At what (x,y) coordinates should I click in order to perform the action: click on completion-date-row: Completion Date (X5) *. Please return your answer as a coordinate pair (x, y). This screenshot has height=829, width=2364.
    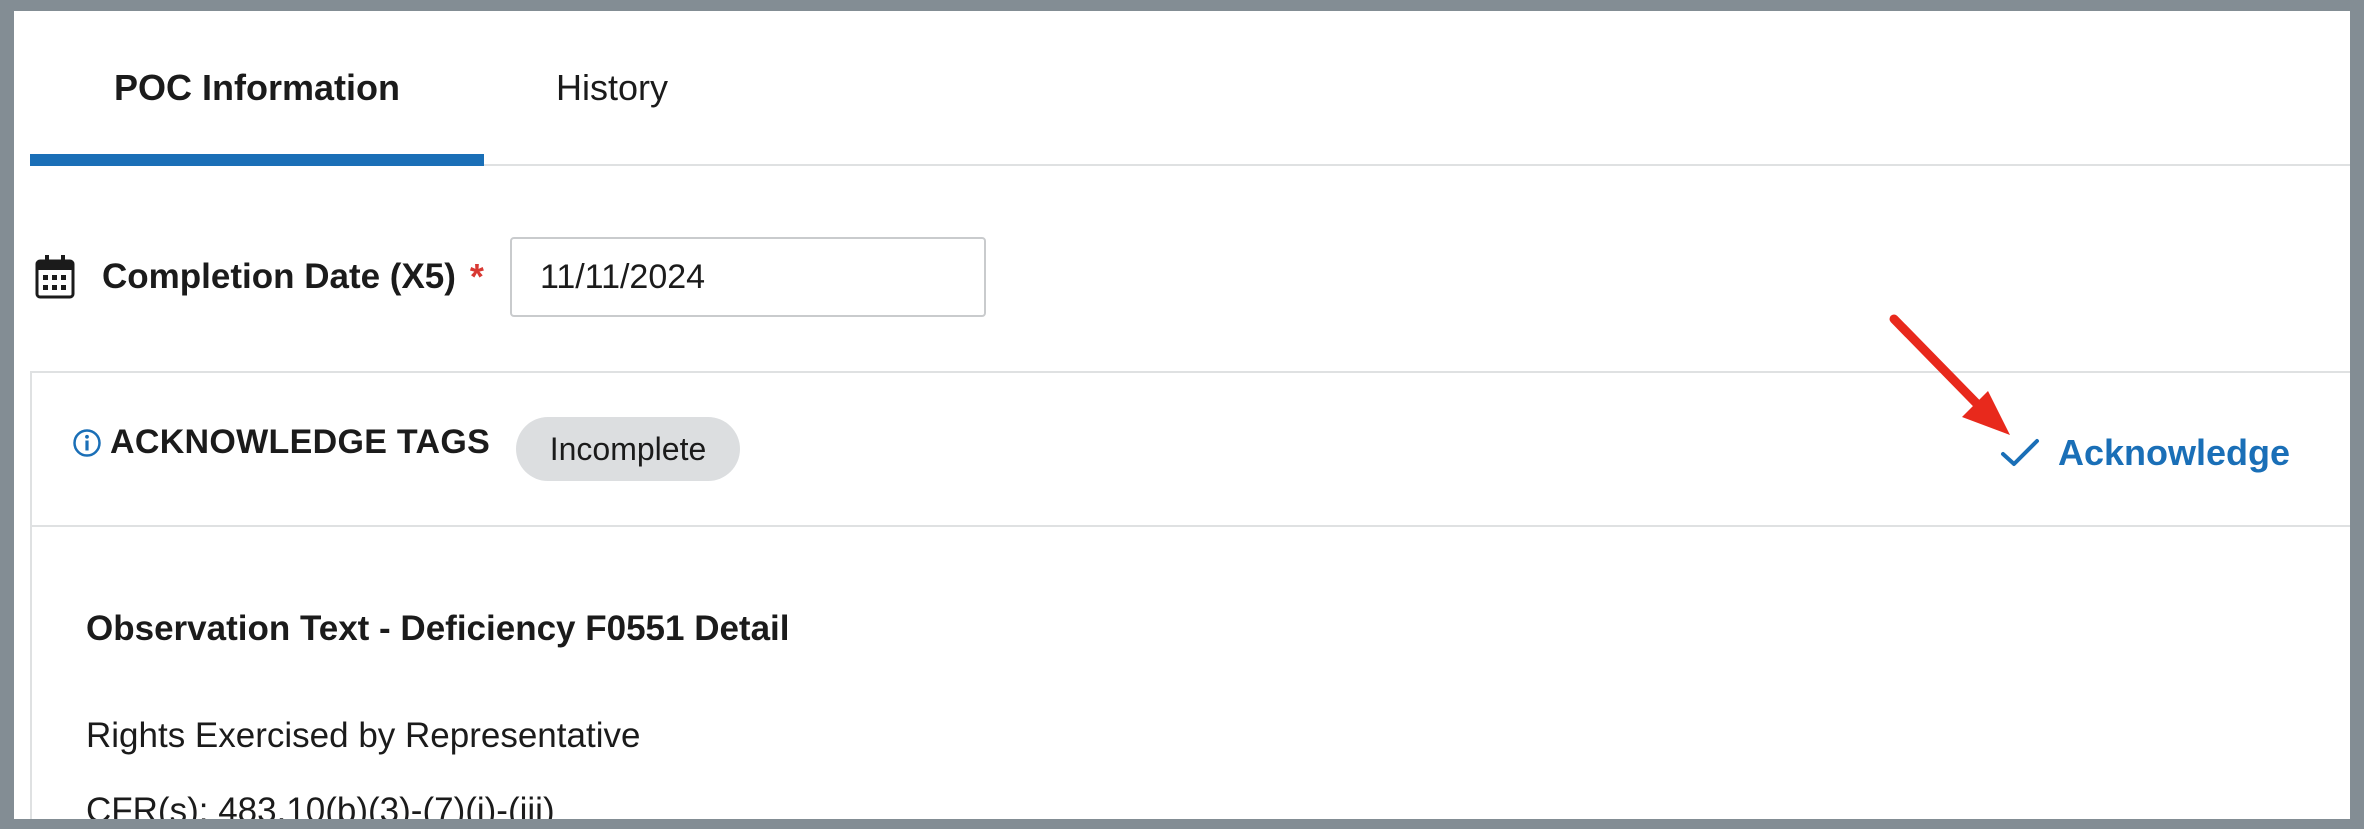
    Looking at the image, I should click on (510, 277).